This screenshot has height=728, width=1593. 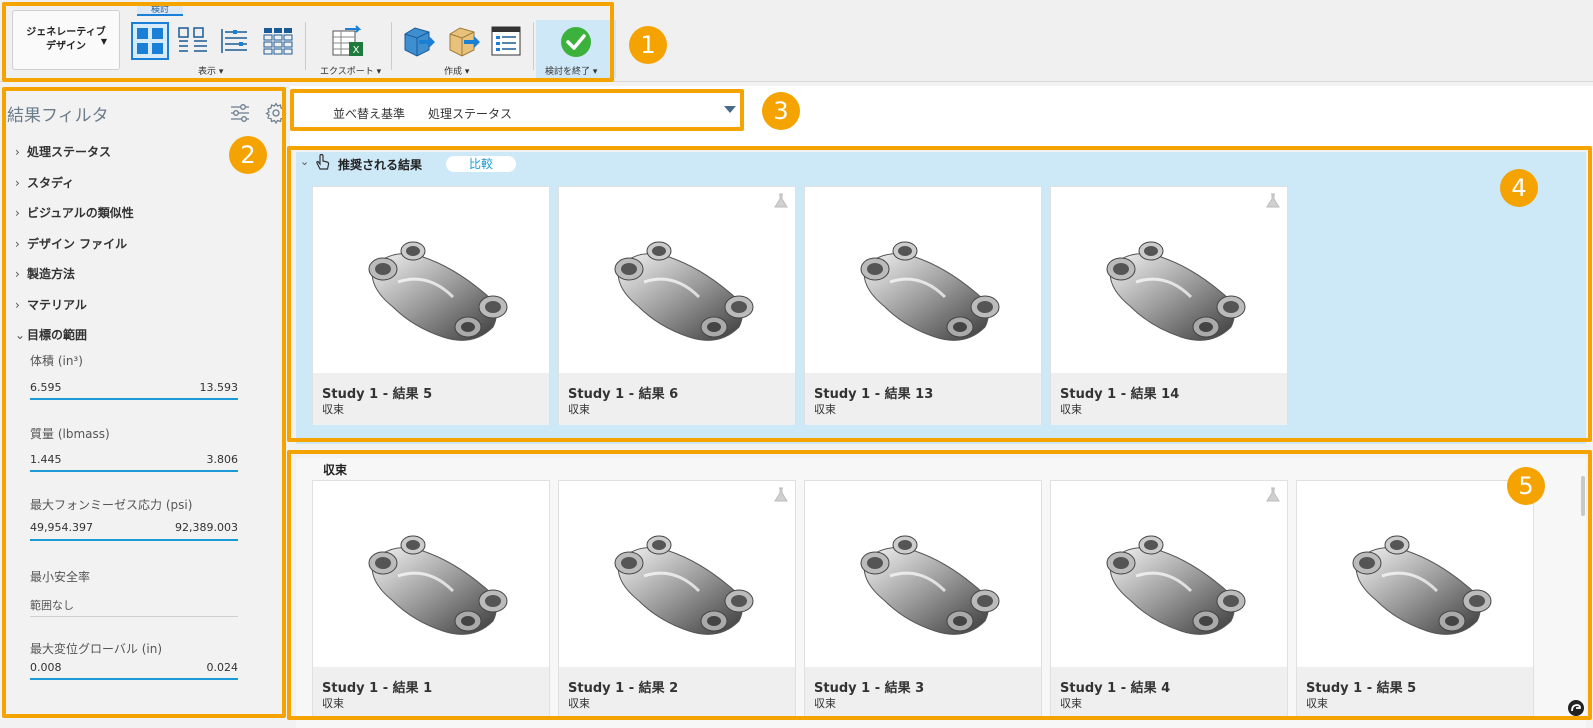 What do you see at coordinates (648, 45) in the screenshot?
I see `callout-badge-1: 1` at bounding box center [648, 45].